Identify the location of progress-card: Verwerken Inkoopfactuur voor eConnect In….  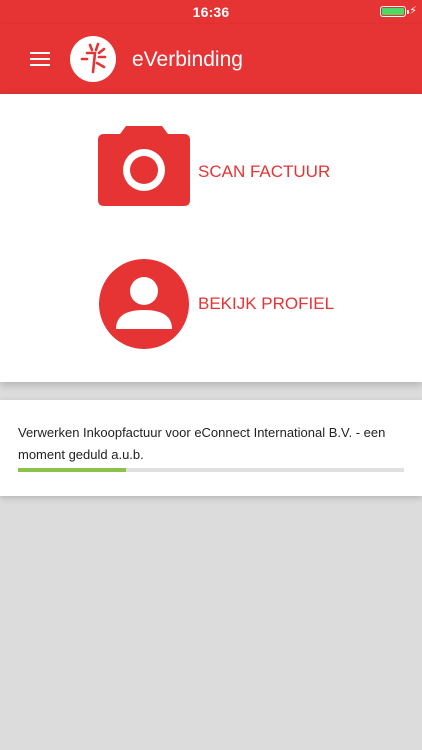
(211, 448).